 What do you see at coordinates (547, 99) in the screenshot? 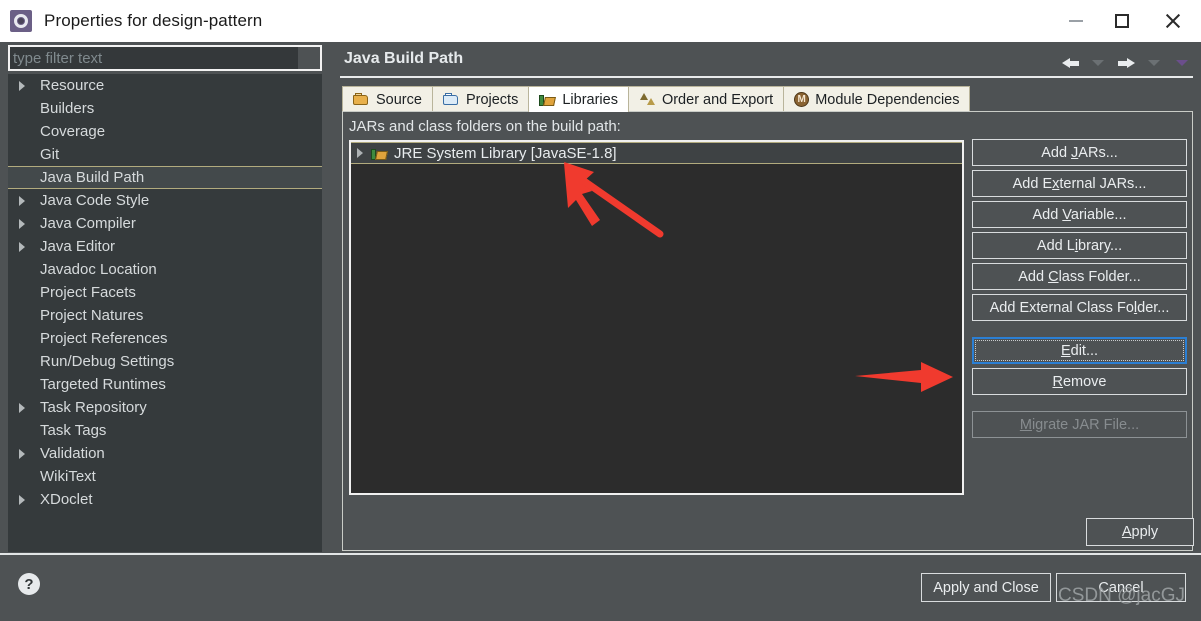
I see `books-icon` at bounding box center [547, 99].